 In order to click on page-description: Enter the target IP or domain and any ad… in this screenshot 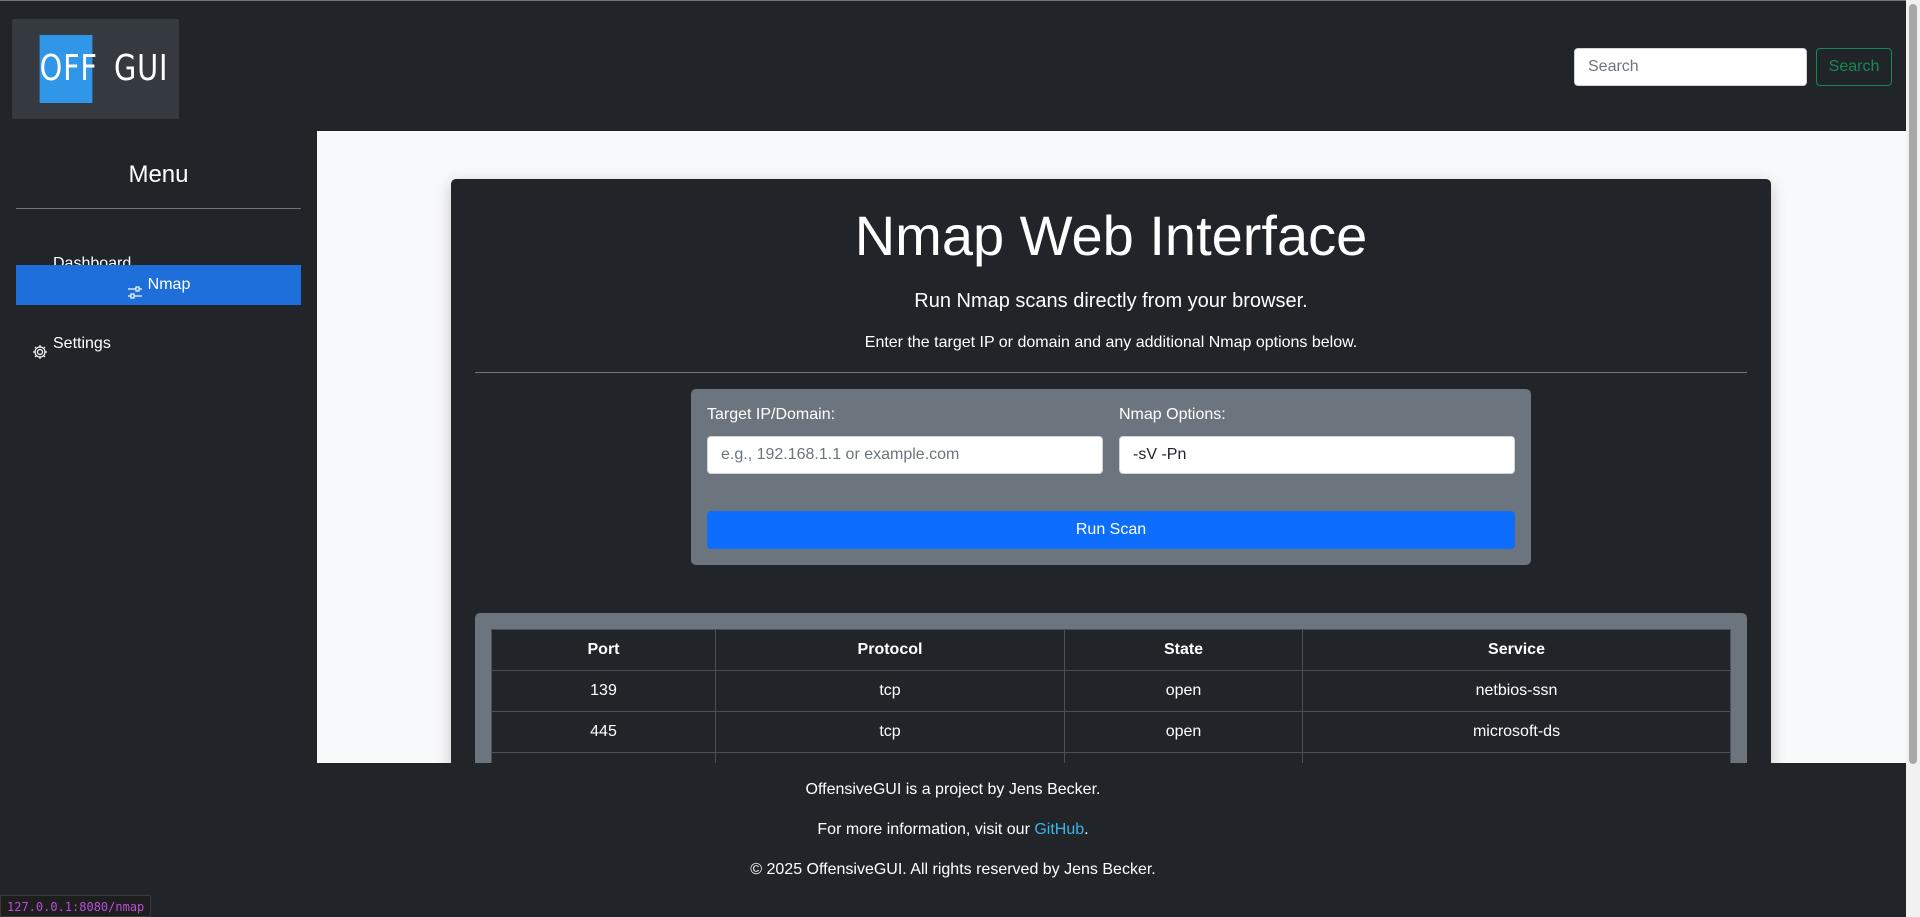, I will do `click(1111, 342)`.